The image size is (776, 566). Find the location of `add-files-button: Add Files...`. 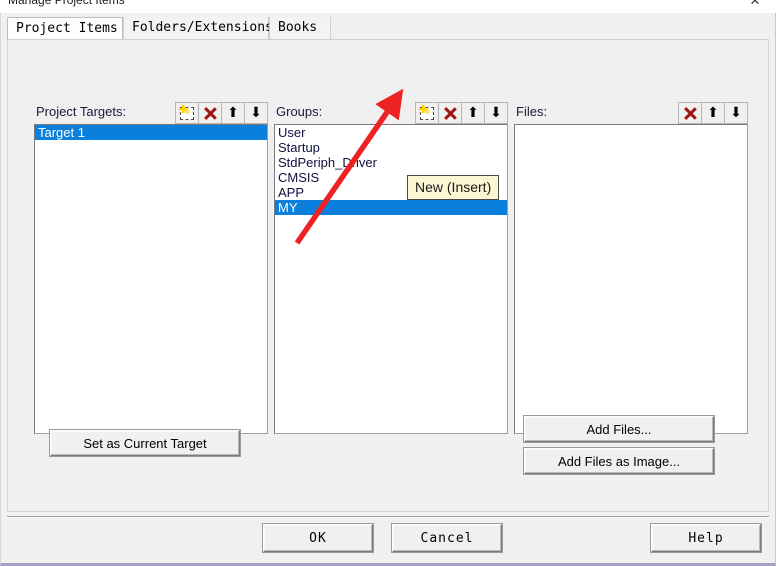

add-files-button: Add Files... is located at coordinates (619, 429).